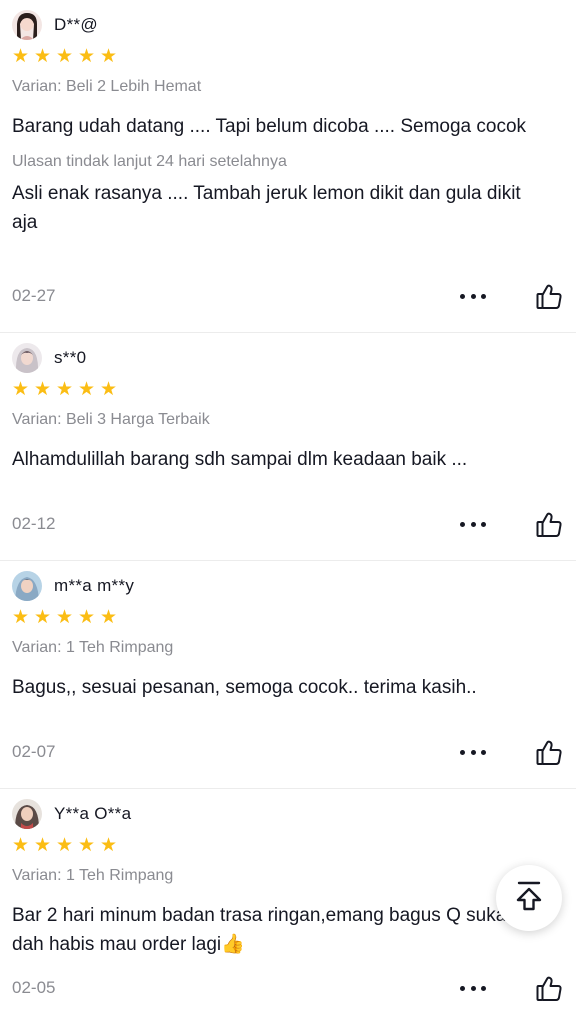  What do you see at coordinates (70, 357) in the screenshot?
I see `review-username: s**0` at bounding box center [70, 357].